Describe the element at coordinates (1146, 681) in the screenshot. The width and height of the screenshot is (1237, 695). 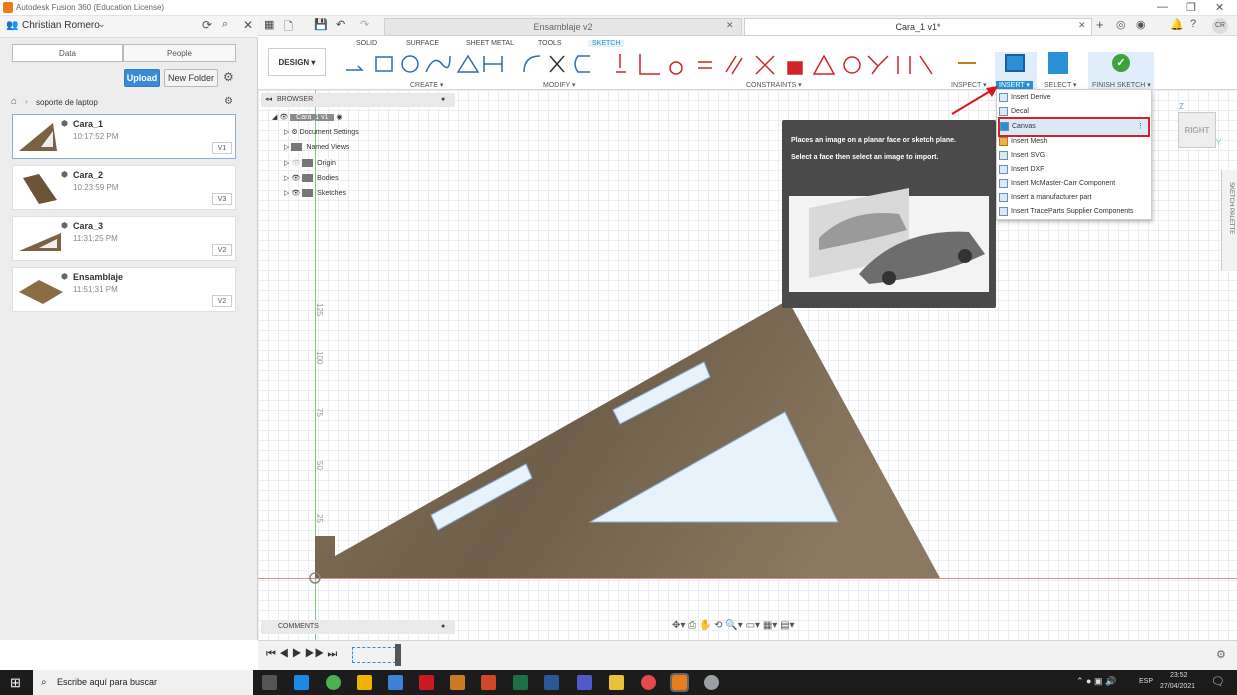
I see `language-indicator: ESP` at that location.